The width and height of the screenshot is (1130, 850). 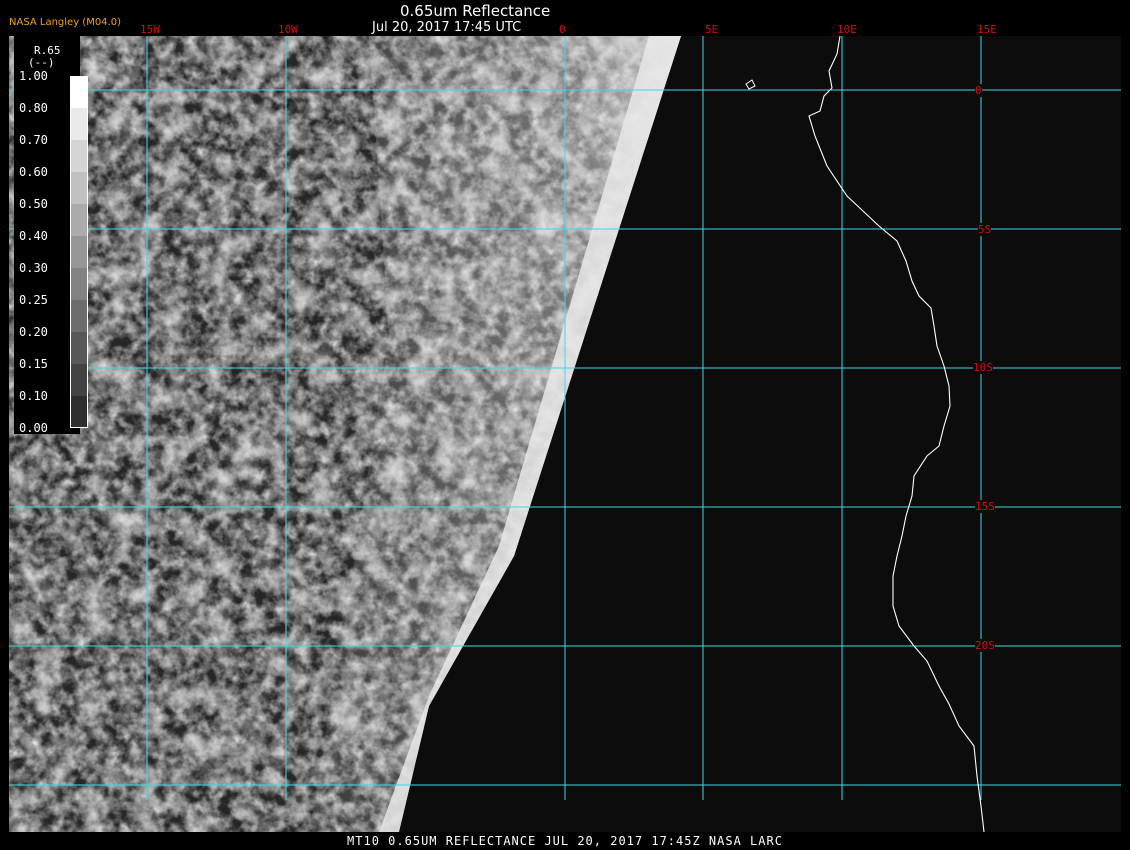 What do you see at coordinates (475, 11) in the screenshot?
I see `image-title: 0.65um Reflectance` at bounding box center [475, 11].